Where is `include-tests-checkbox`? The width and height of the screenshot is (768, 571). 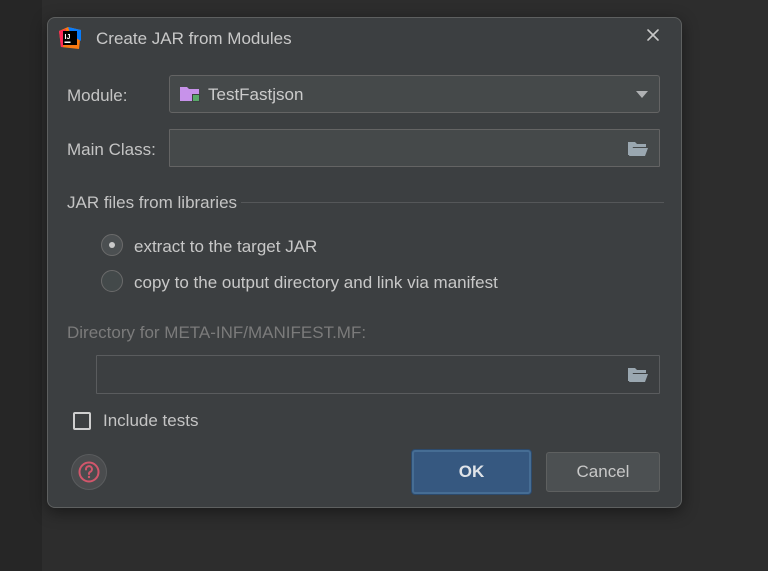 include-tests-checkbox is located at coordinates (82, 421).